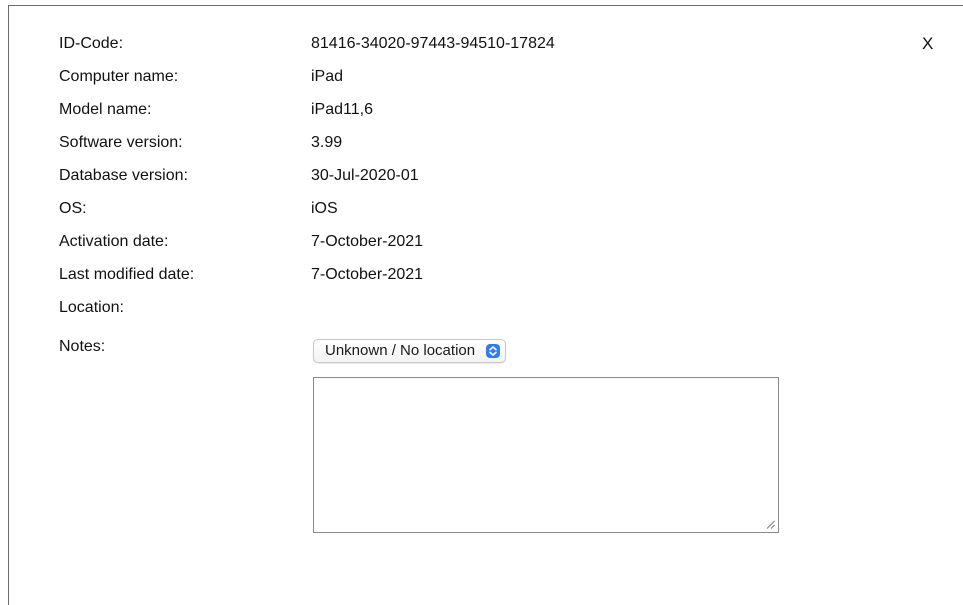  Describe the element at coordinates (114, 241) in the screenshot. I see `activation-date-label: Activation date:` at that location.